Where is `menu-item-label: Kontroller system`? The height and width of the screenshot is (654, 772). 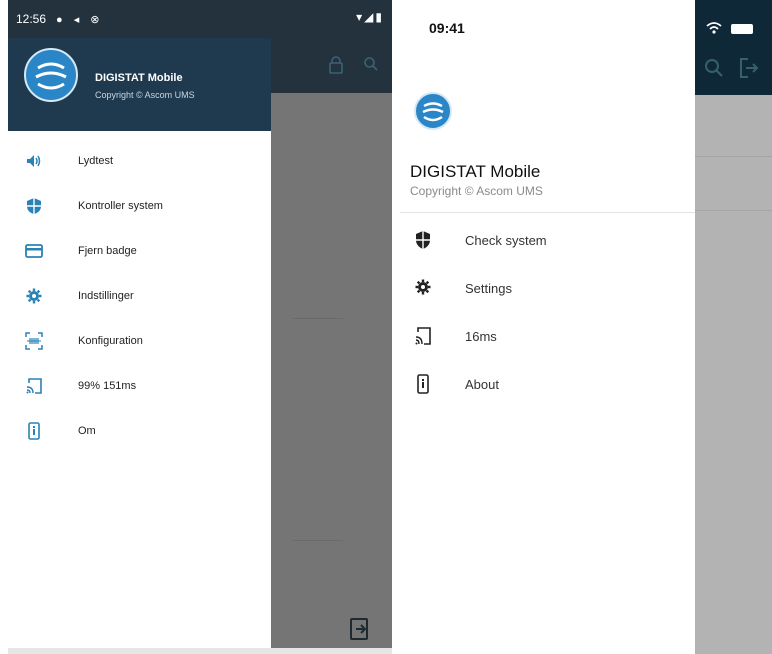 menu-item-label: Kontroller system is located at coordinates (120, 206).